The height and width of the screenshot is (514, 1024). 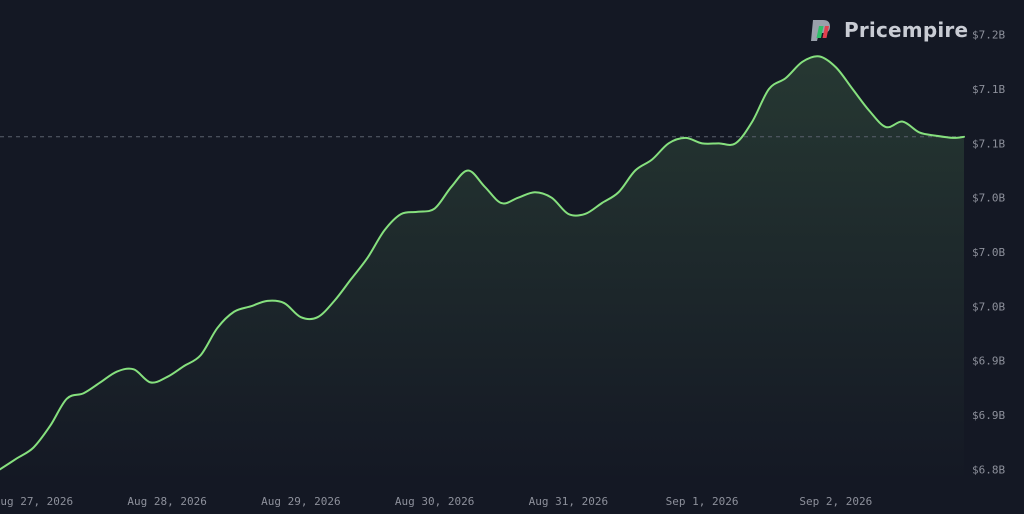 I want to click on x-tick-label: Sep 2, 2026, so click(x=835, y=501).